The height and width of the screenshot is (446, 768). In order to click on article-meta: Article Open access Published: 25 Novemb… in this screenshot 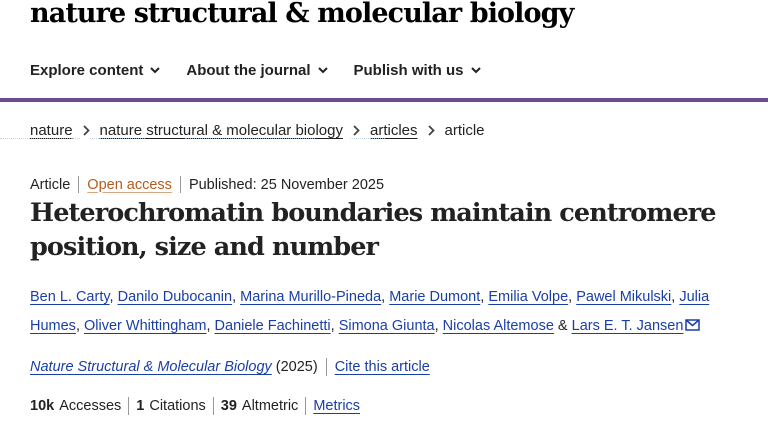, I will do `click(207, 184)`.